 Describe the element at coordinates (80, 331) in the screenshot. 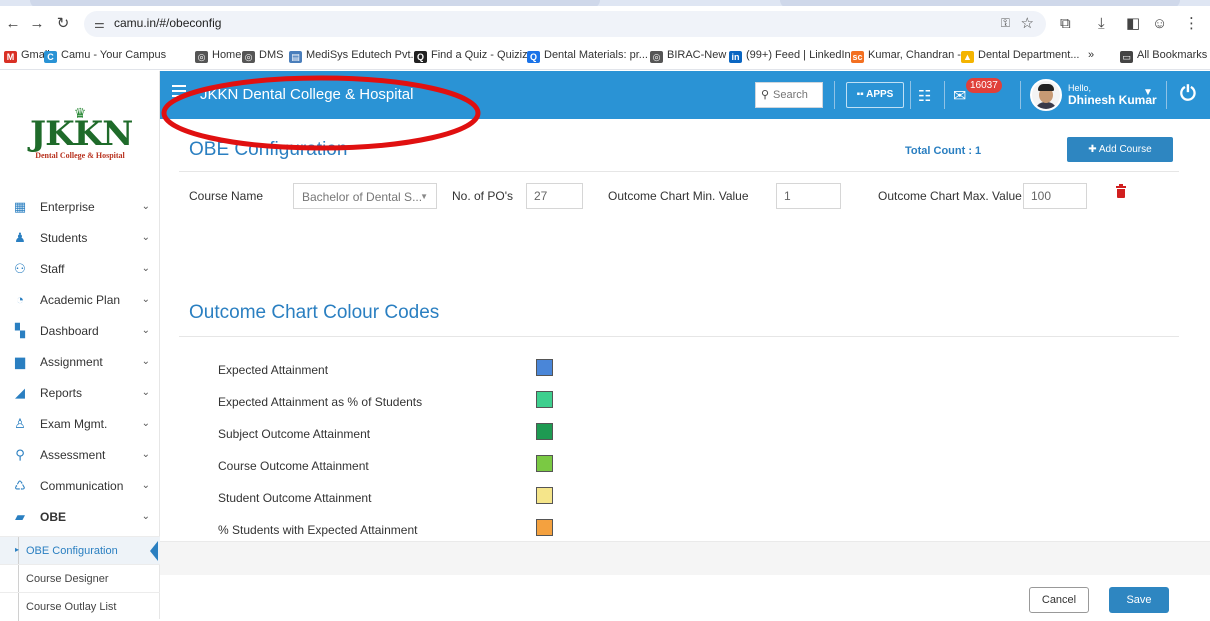

I see `sidebar-item-dashboard: ▚ Dashboard ⌄` at that location.